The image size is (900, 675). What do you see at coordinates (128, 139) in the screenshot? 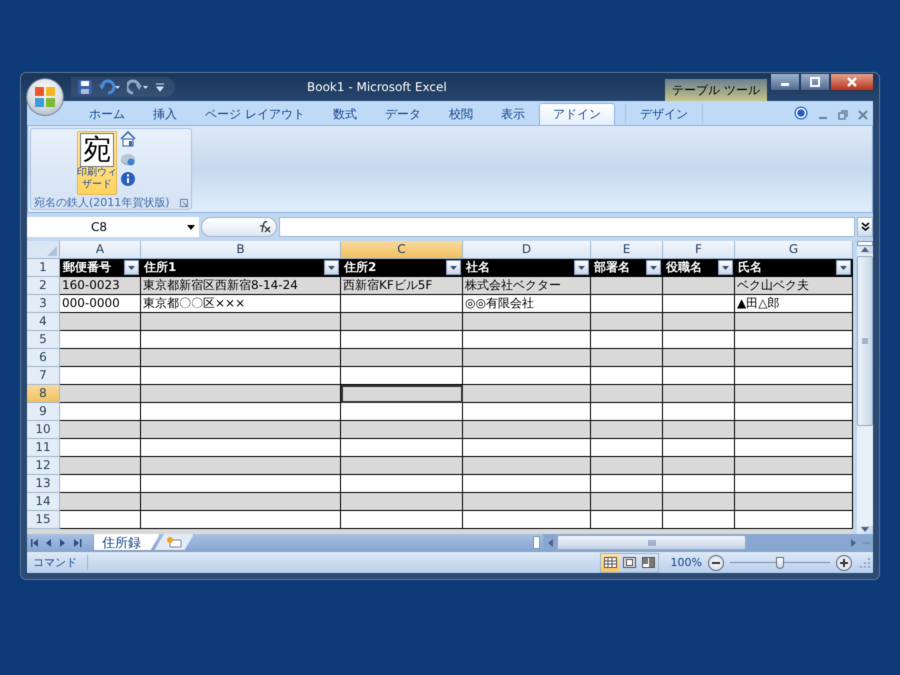
I see `house-icon` at bounding box center [128, 139].